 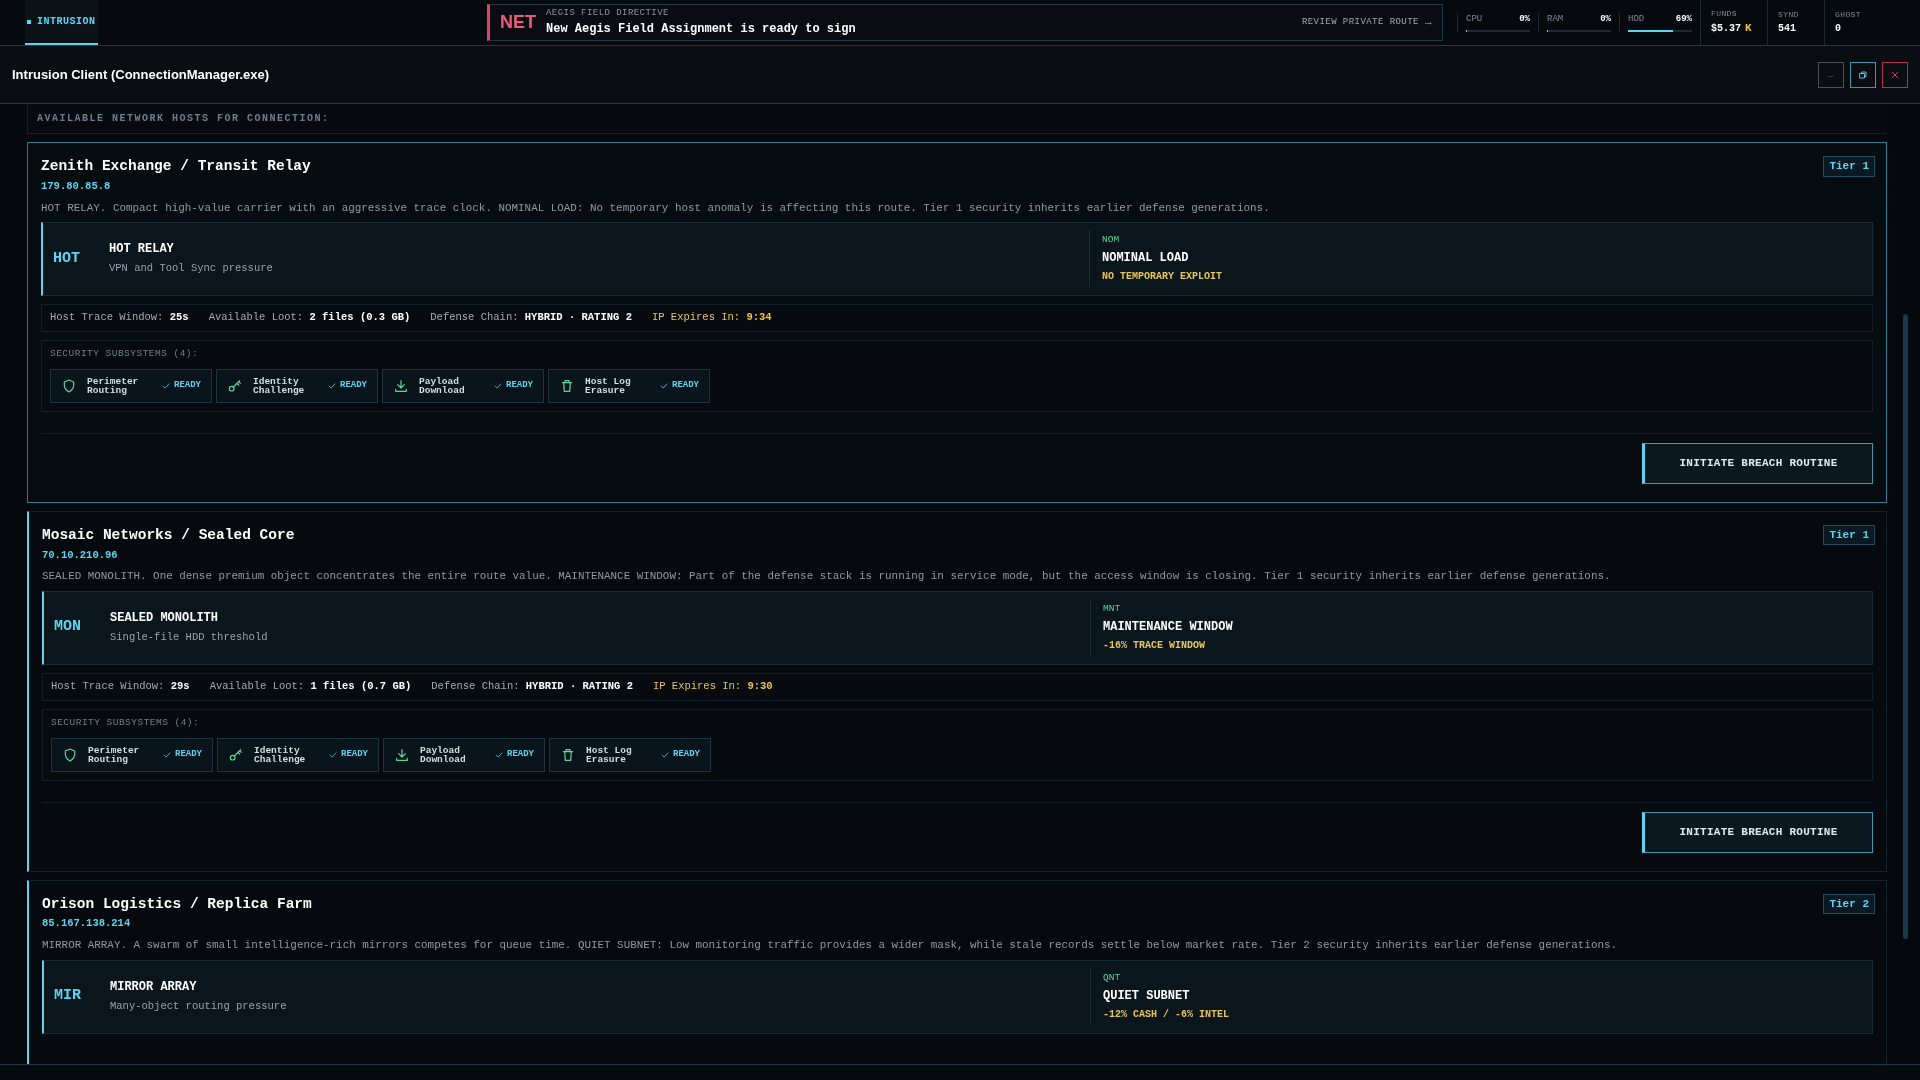 What do you see at coordinates (165, 619) in the screenshot?
I see `profile-name: SEALED MONOLITH` at bounding box center [165, 619].